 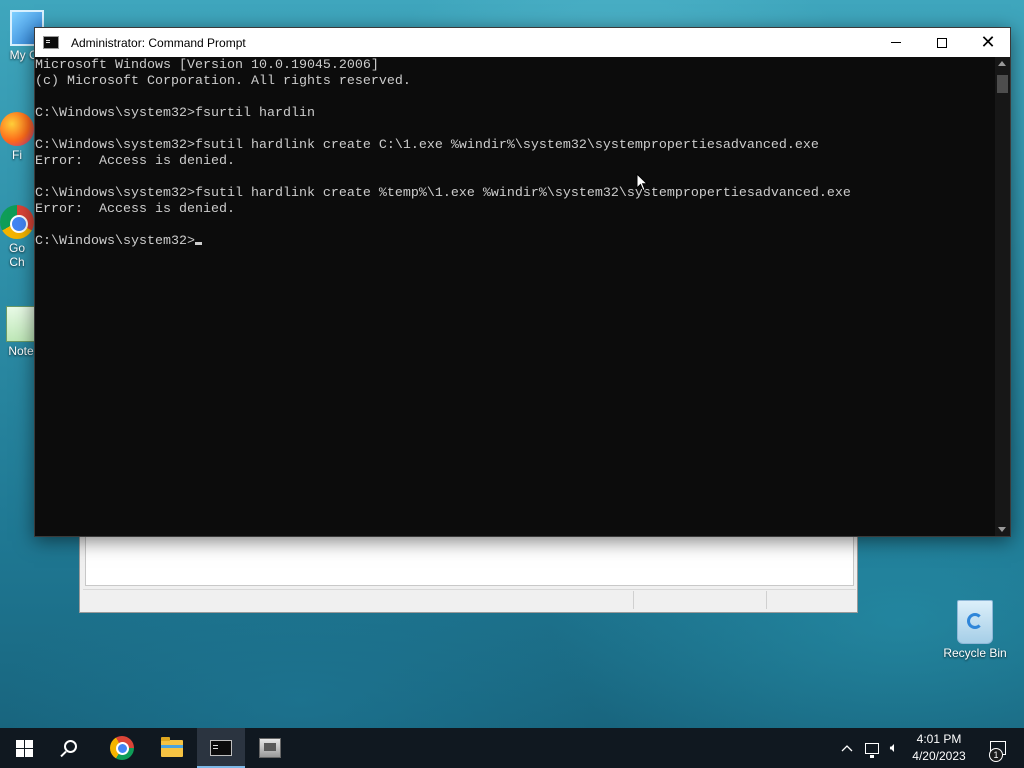 I want to click on start-button, so click(x=24, y=748).